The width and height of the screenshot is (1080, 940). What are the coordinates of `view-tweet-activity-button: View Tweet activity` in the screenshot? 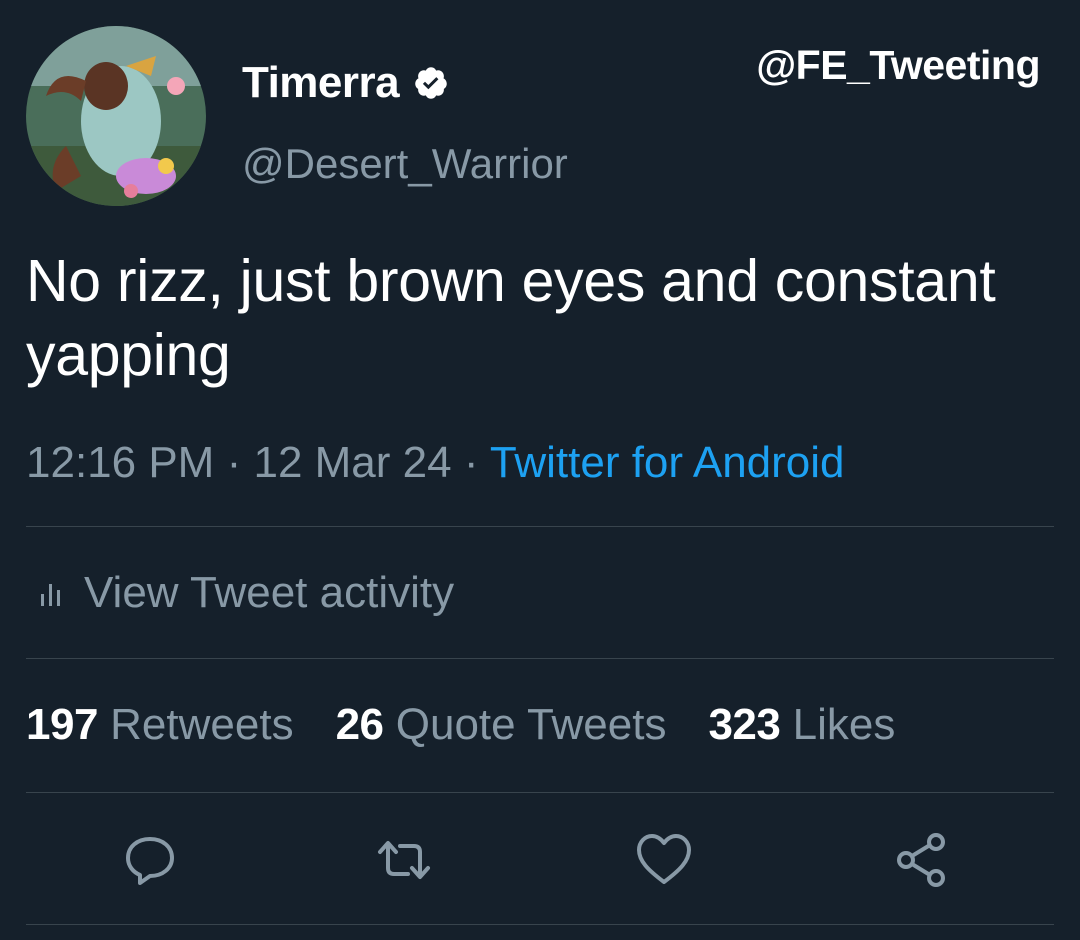 It's located at (246, 593).